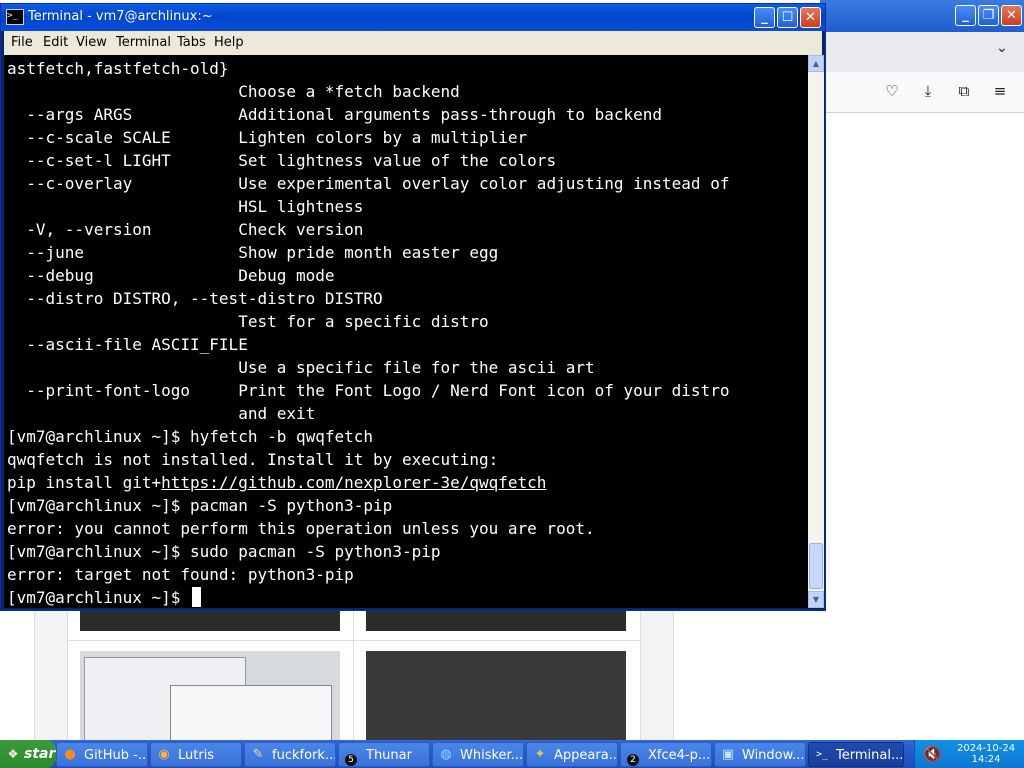  What do you see at coordinates (986, 759) in the screenshot?
I see `clock-time: 14:24` at bounding box center [986, 759].